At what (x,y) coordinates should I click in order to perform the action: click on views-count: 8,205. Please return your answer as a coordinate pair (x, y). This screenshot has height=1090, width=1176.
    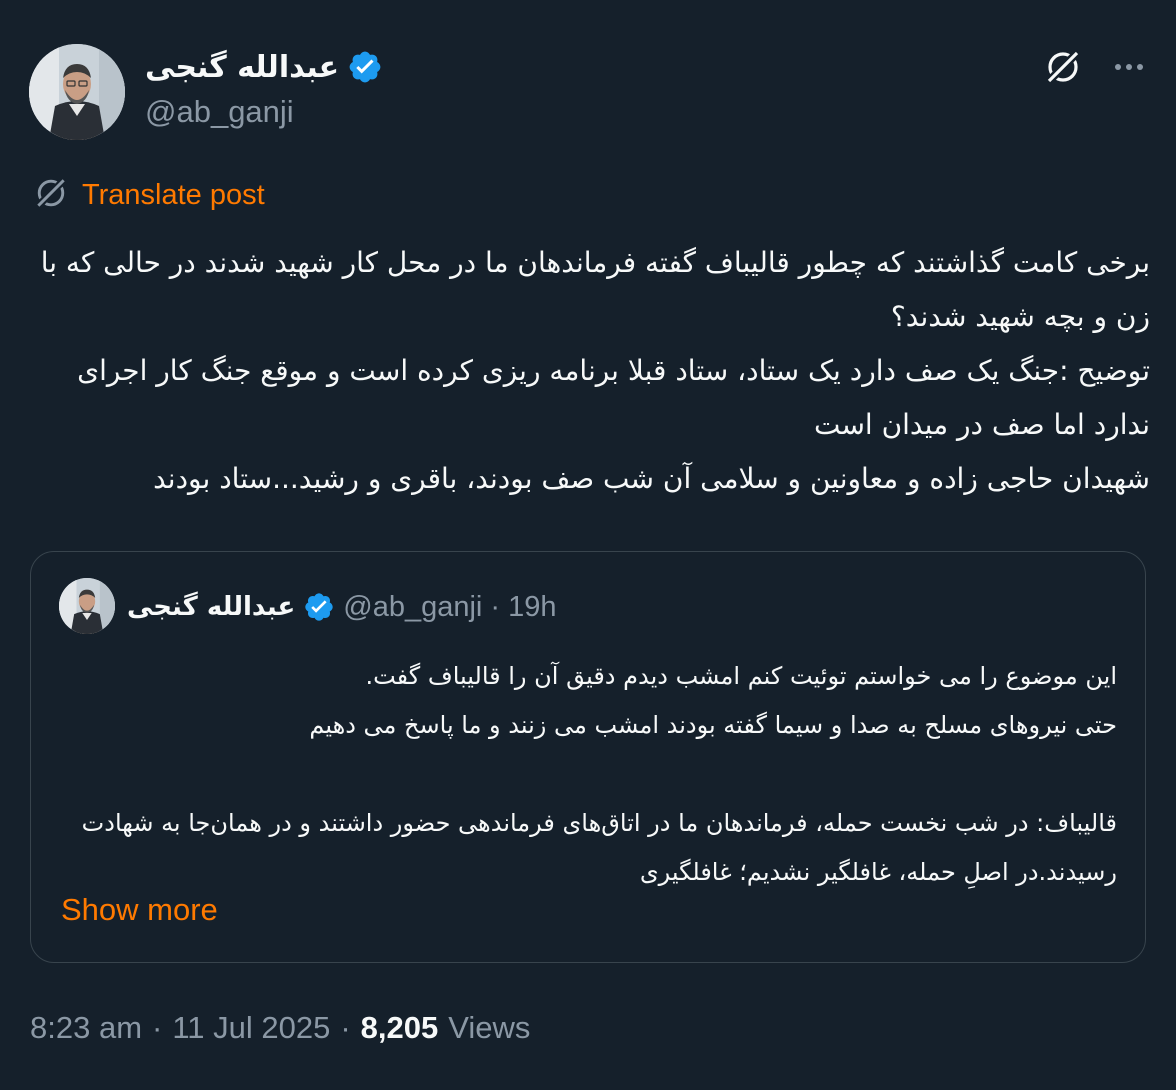
    Looking at the image, I should click on (399, 1027).